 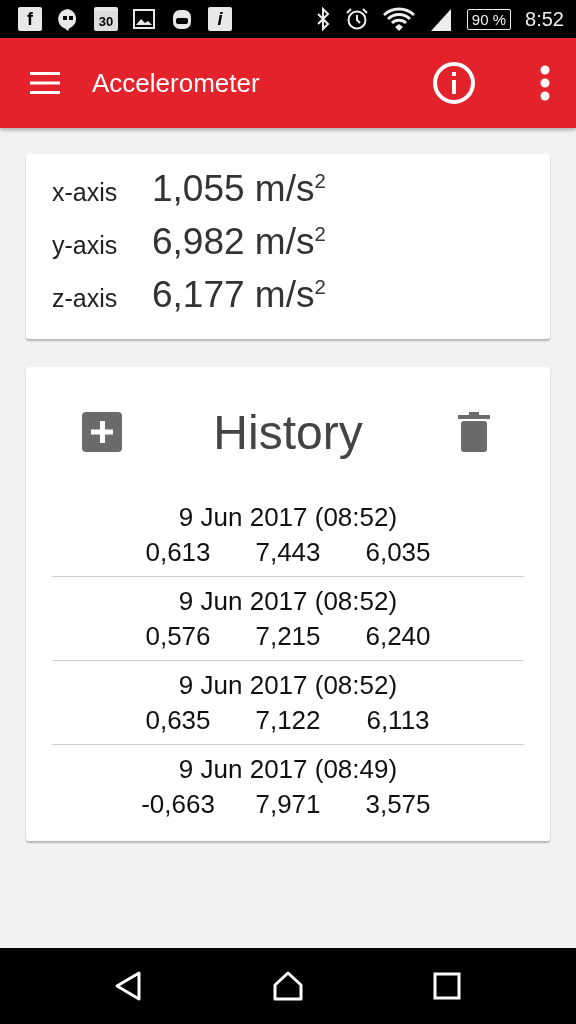 I want to click on wifi-icon, so click(x=398, y=19).